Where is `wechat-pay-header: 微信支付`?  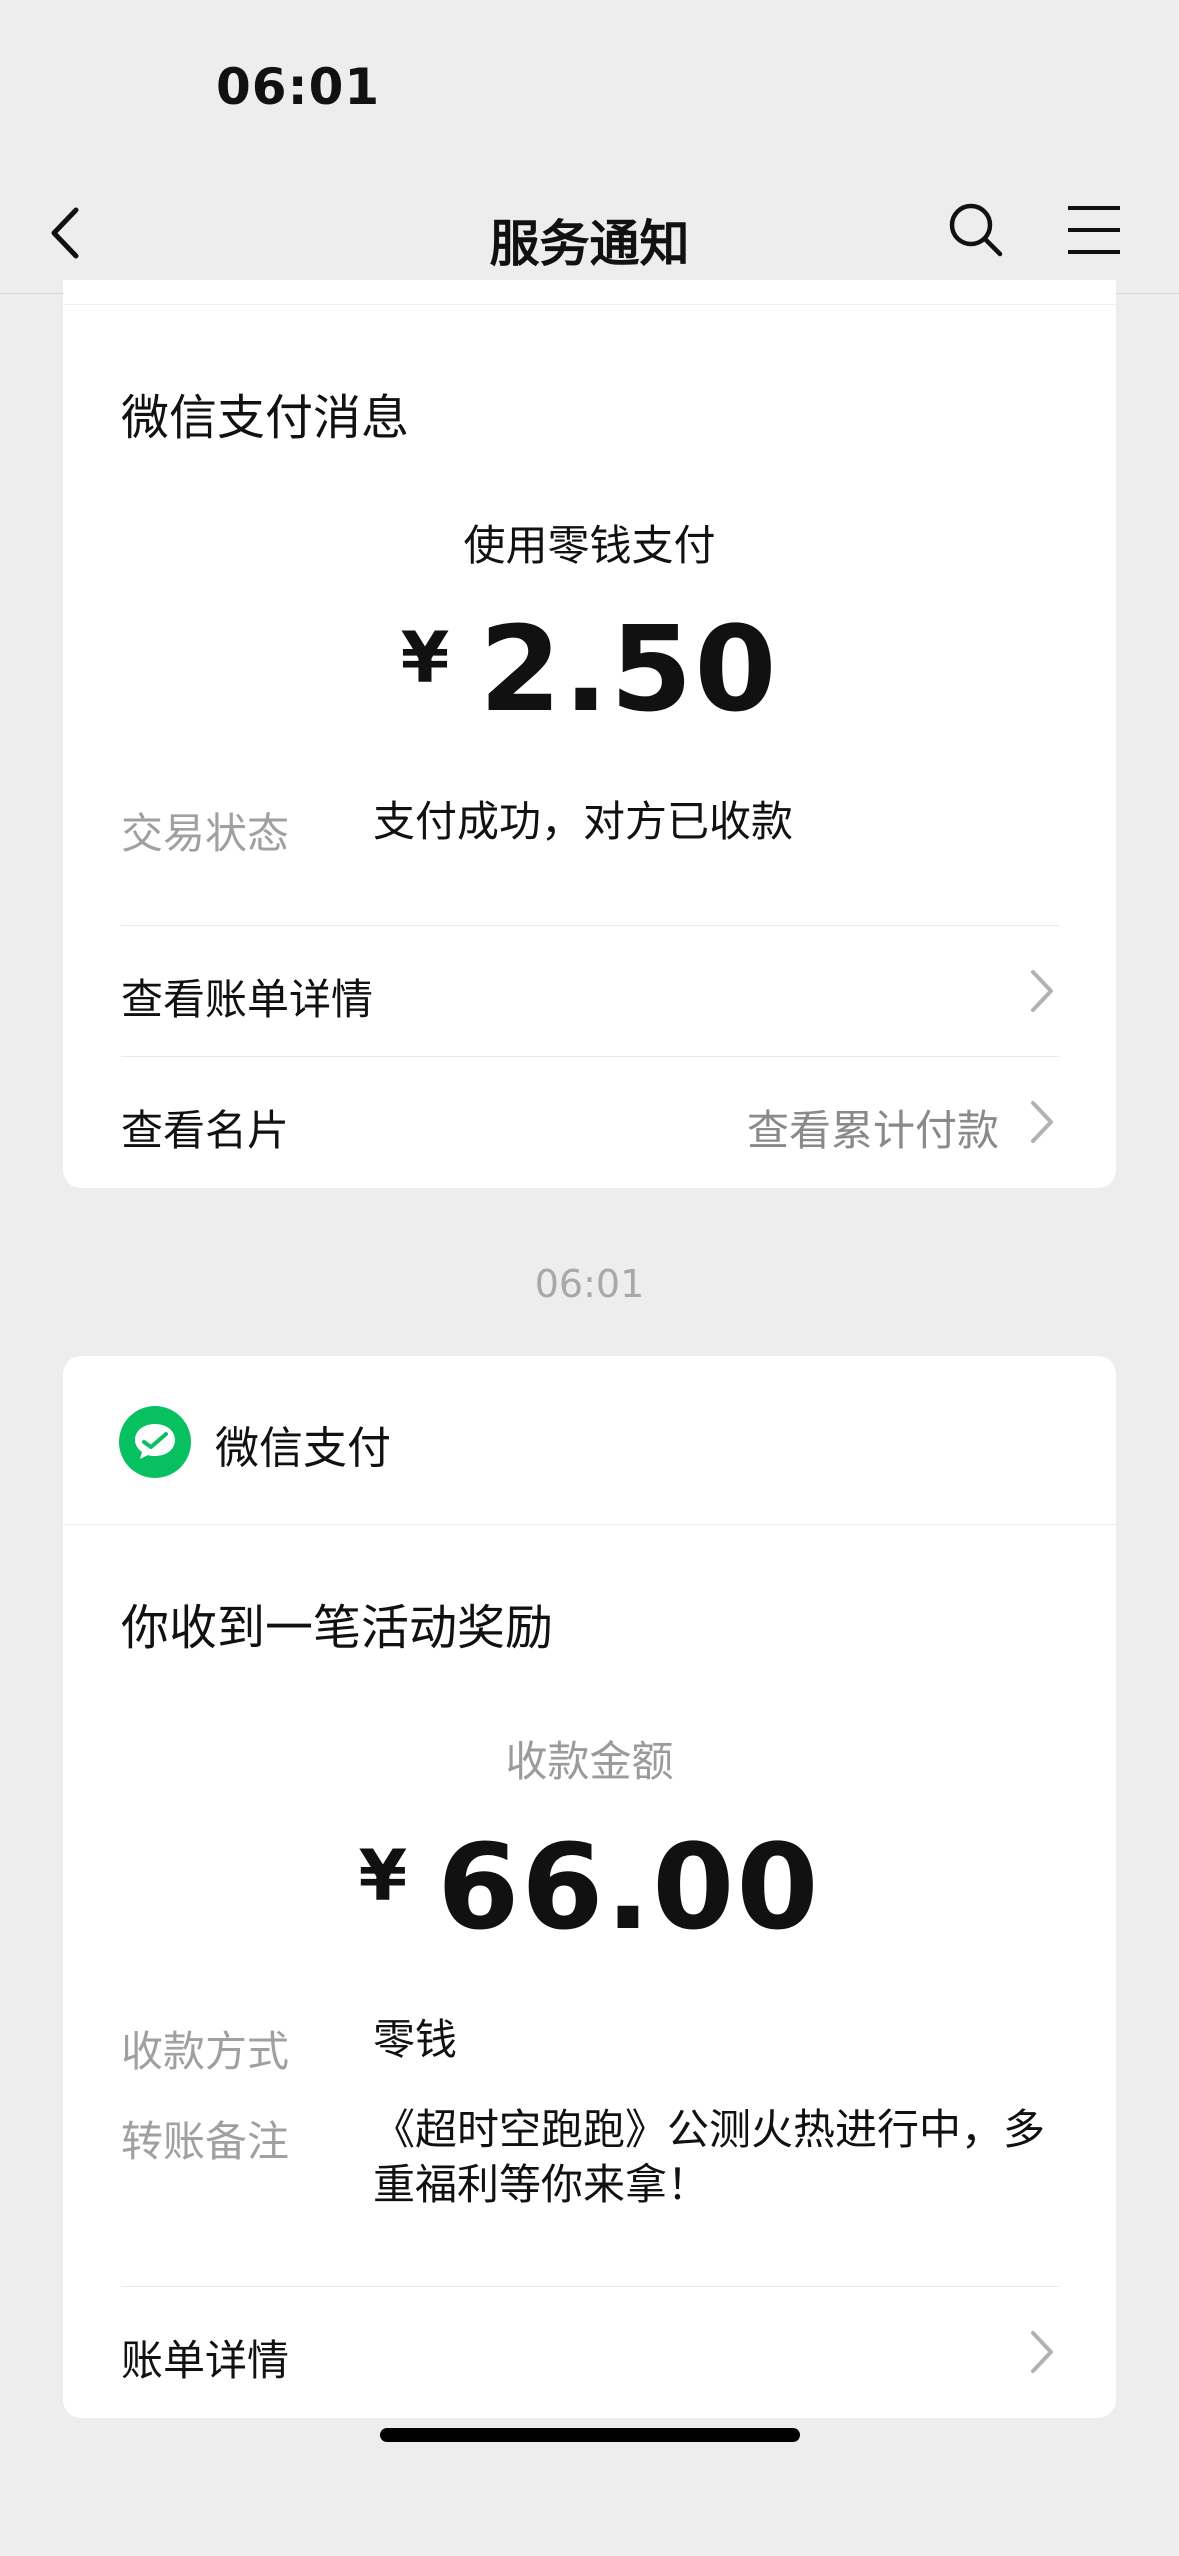 wechat-pay-header: 微信支付 is located at coordinates (589, 1440).